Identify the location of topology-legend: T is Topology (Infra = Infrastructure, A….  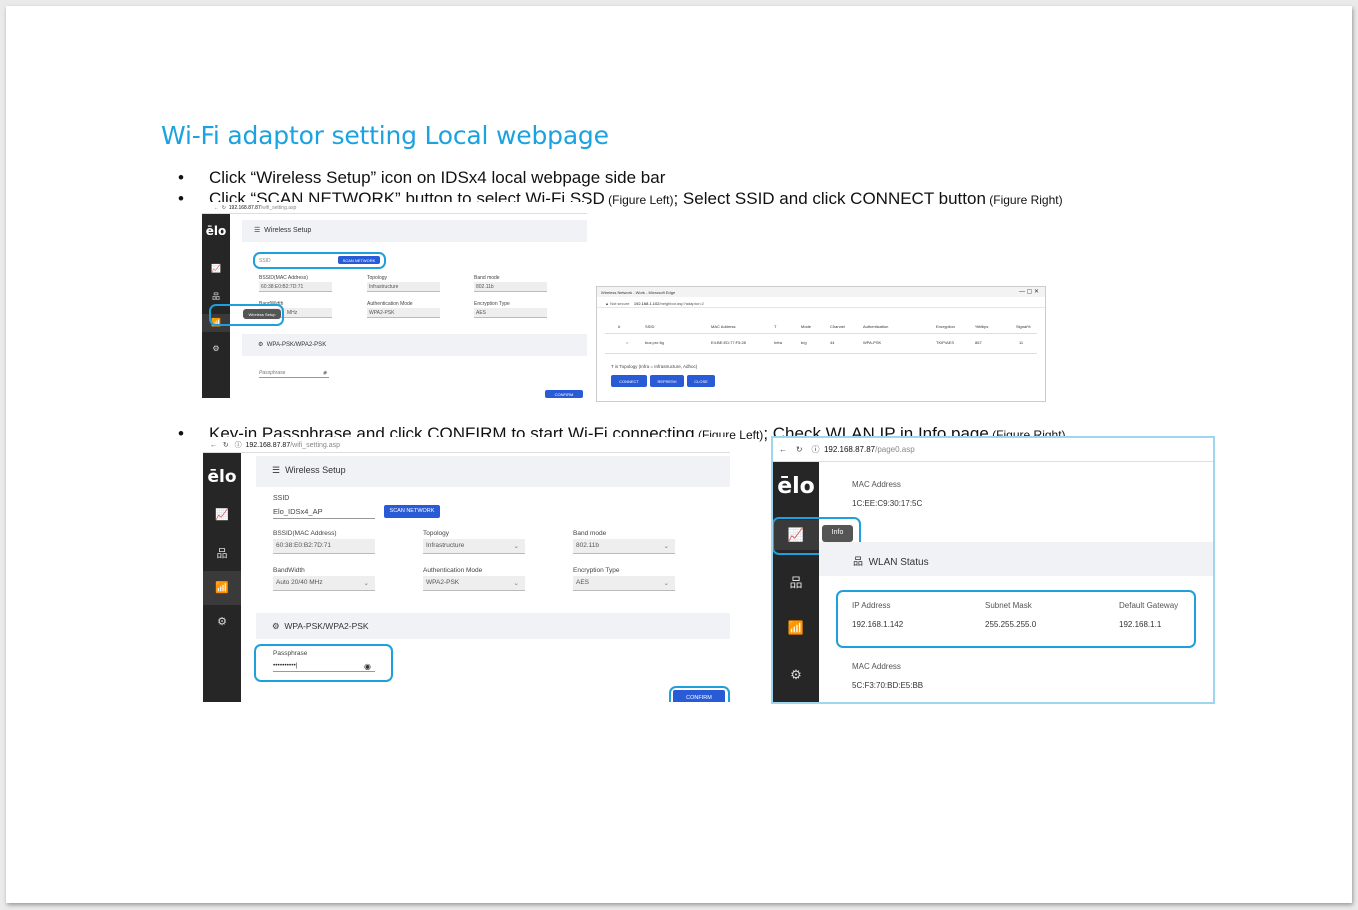
(654, 366).